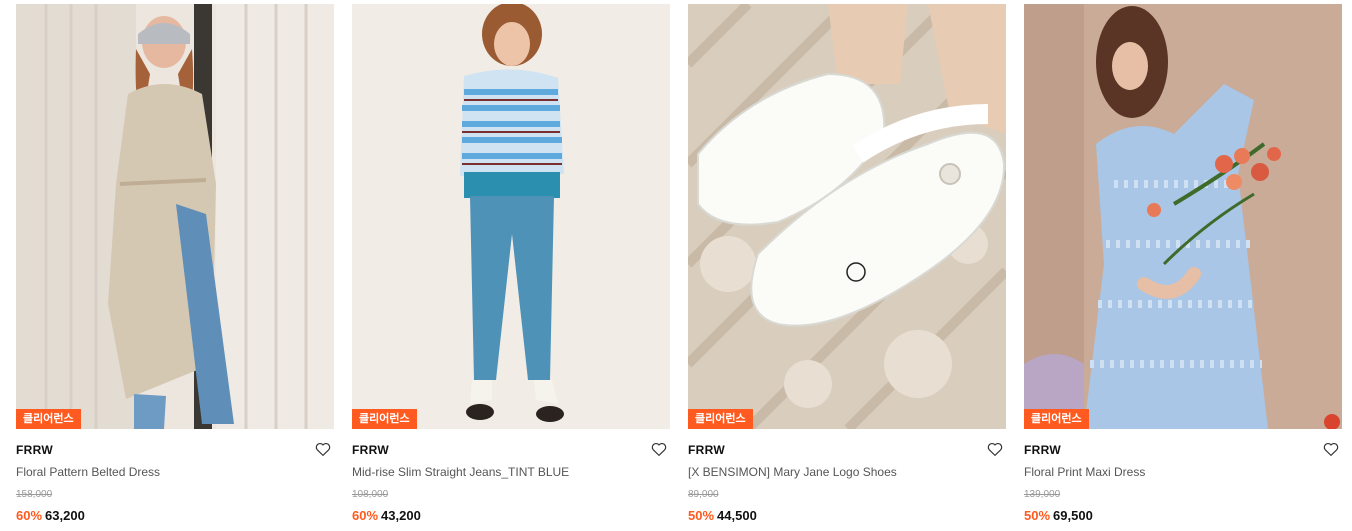  Describe the element at coordinates (370, 494) in the screenshot. I see `original-price: 108,000` at that location.